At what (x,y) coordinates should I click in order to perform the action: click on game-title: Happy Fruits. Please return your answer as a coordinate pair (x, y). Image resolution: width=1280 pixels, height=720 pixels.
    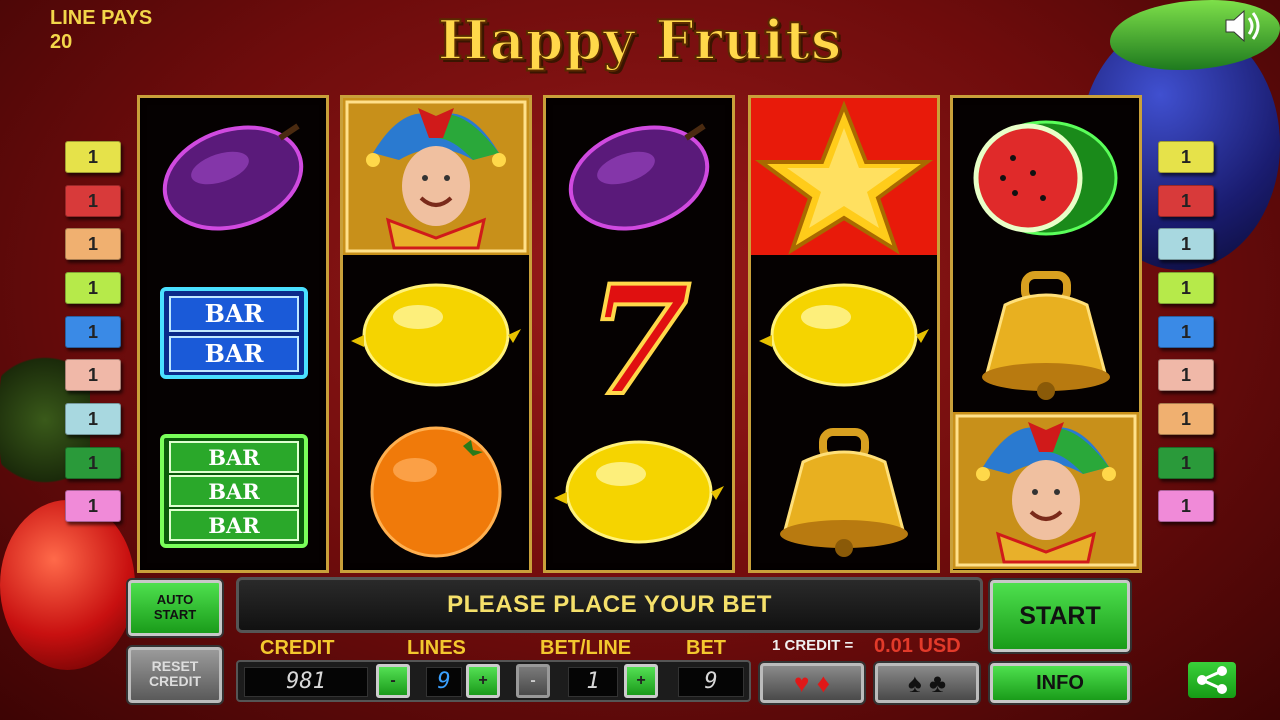
    Looking at the image, I should click on (640, 40).